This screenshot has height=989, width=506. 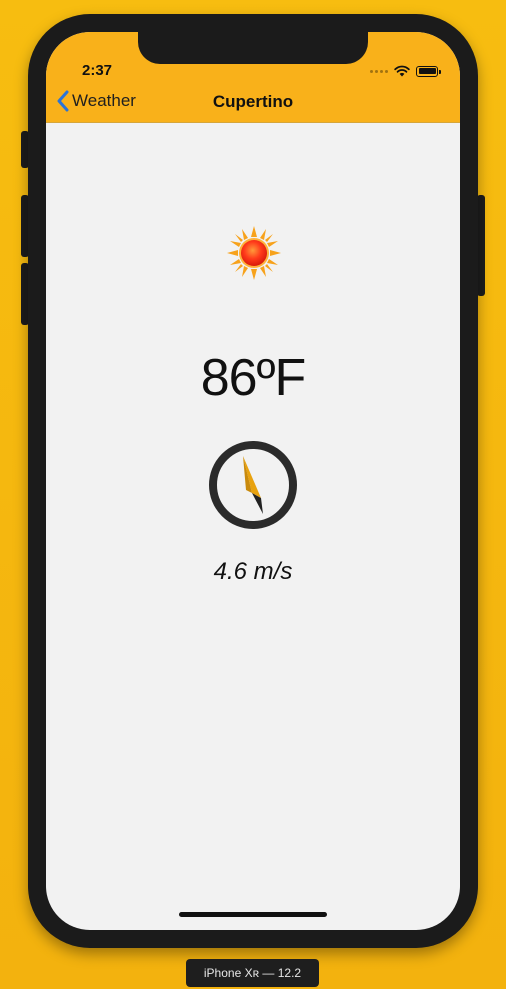 What do you see at coordinates (253, 48) in the screenshot?
I see `notch` at bounding box center [253, 48].